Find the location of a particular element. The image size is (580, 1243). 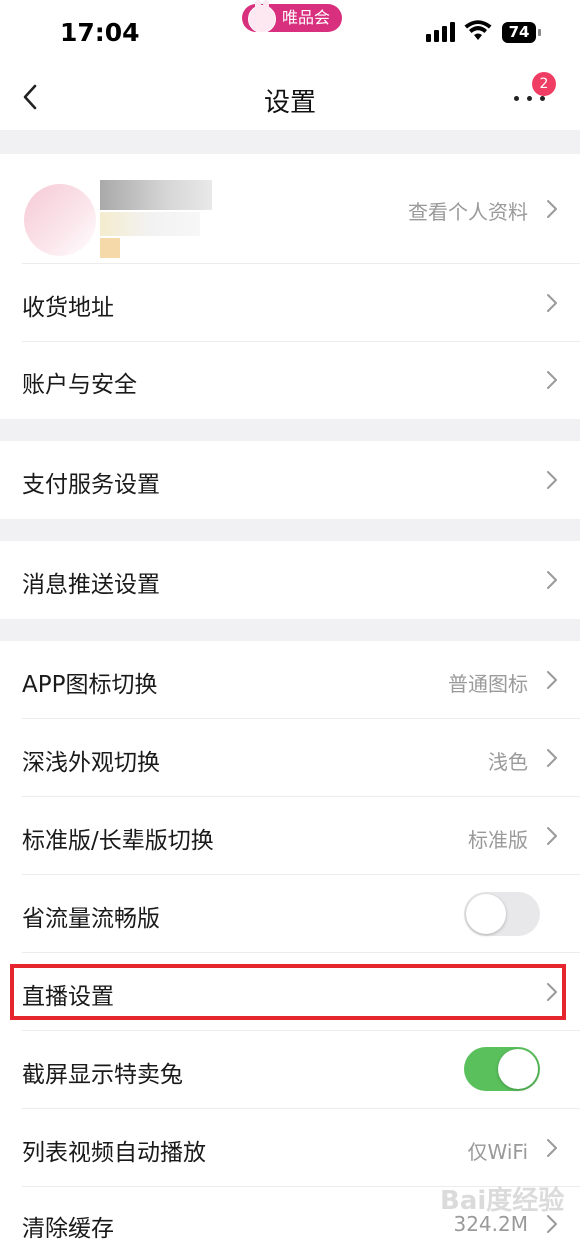

appearance-switch-value: 浅色 is located at coordinates (508, 762).